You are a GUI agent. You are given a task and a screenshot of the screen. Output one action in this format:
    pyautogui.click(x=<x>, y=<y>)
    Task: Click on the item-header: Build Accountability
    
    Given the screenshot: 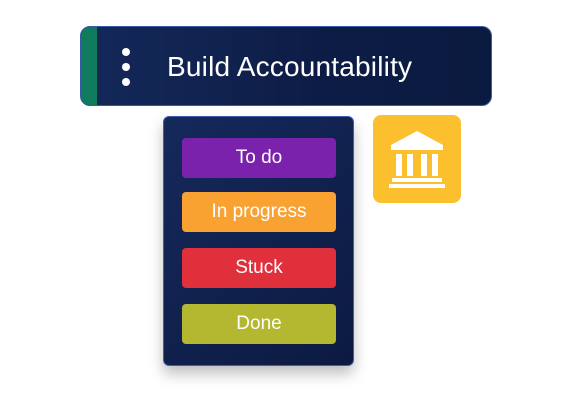 What is the action you would take?
    pyautogui.click(x=286, y=66)
    